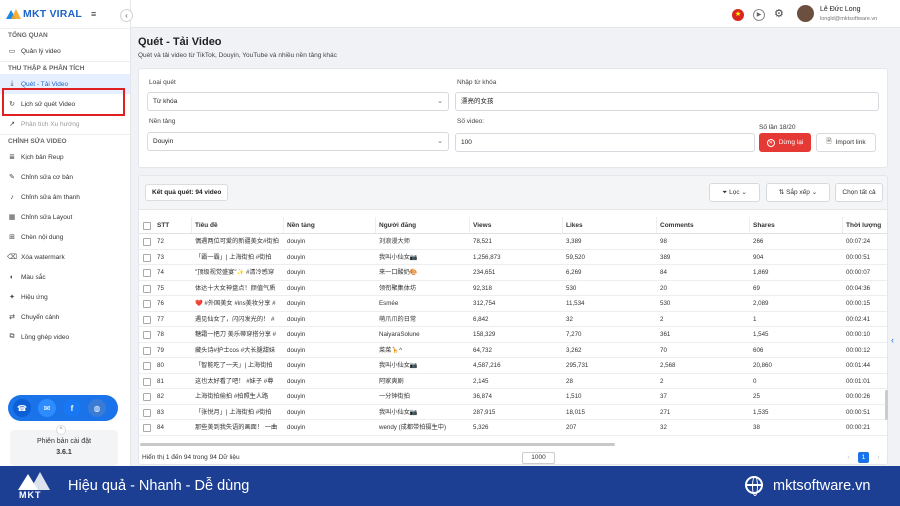 This screenshot has height=506, width=900. Describe the element at coordinates (375, 225) in the screenshot. I see `column-divider` at that location.